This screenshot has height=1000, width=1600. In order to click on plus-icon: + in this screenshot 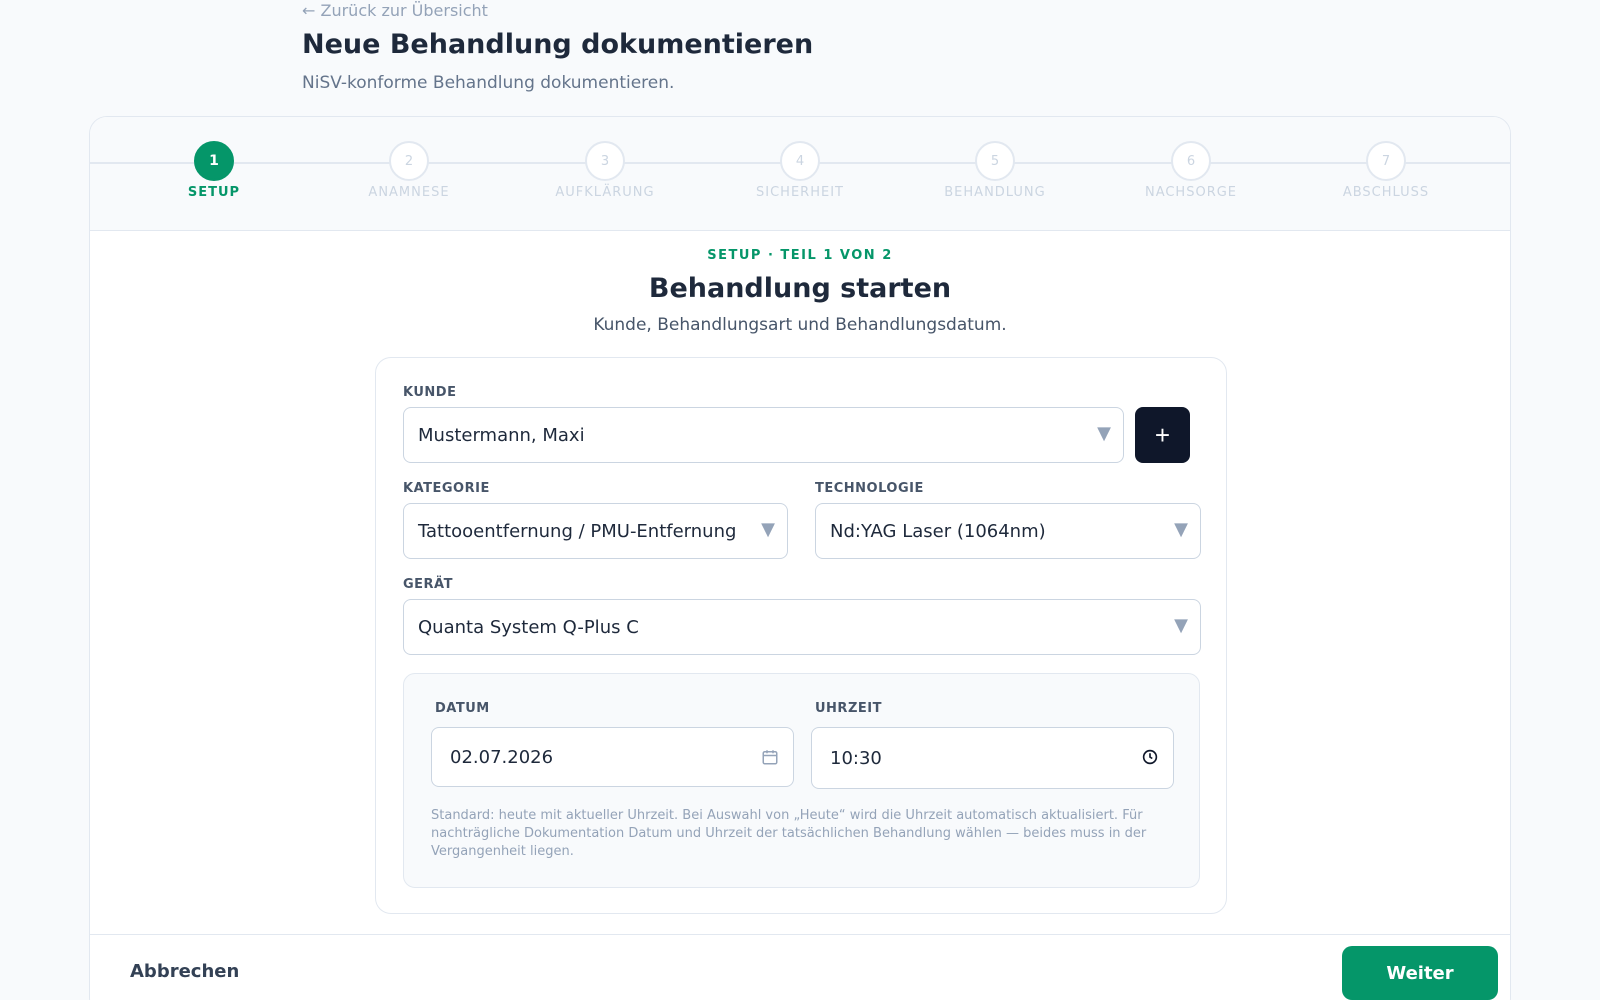, I will do `click(1162, 434)`.